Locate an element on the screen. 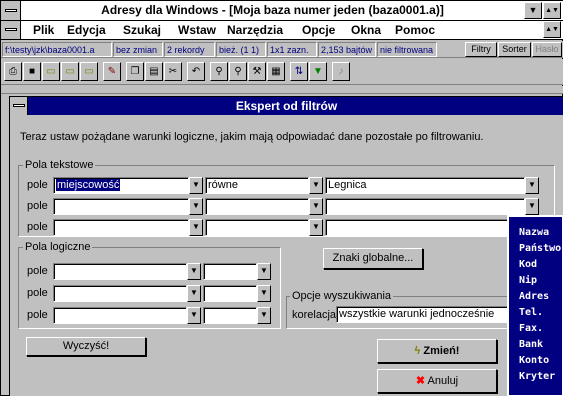 The image size is (563, 396). restore-button: ▲▼ is located at coordinates (552, 10).